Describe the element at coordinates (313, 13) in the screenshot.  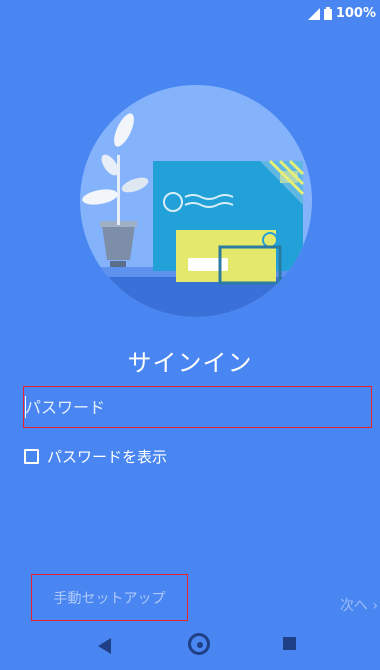
I see `signal-icon` at that location.